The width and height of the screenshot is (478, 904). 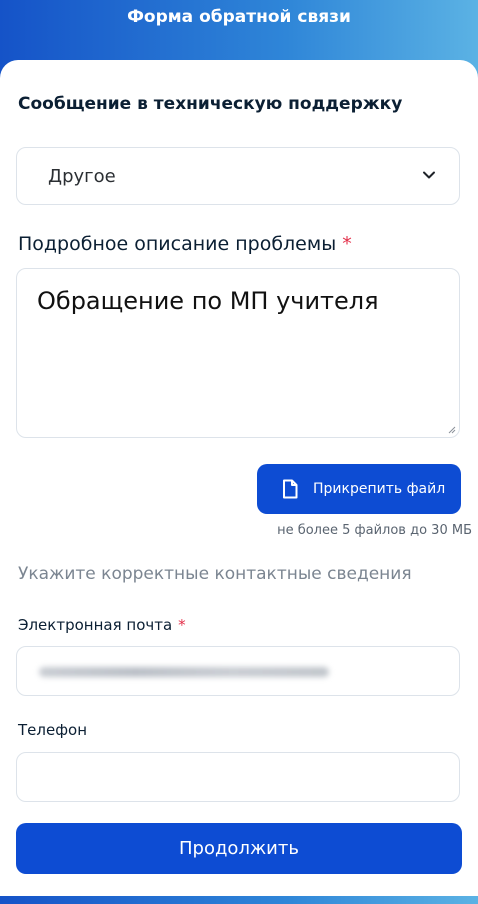 I want to click on description-label: Подробное описание проблемы *, so click(x=185, y=244).